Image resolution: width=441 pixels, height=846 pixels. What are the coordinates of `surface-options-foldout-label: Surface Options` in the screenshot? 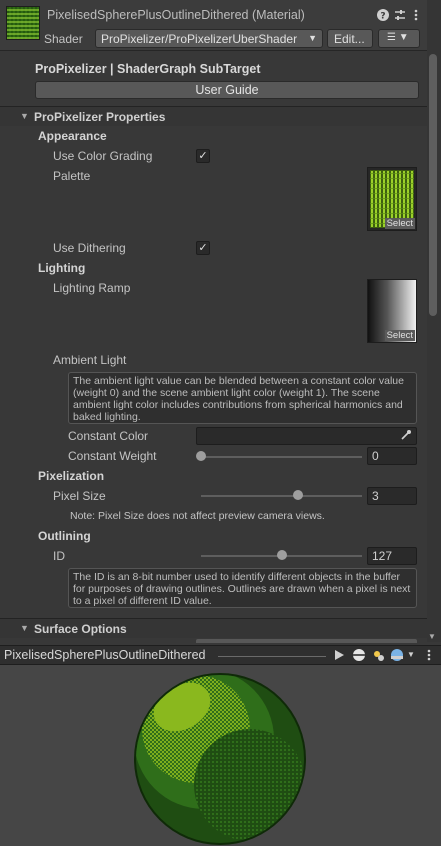 It's located at (80, 629).